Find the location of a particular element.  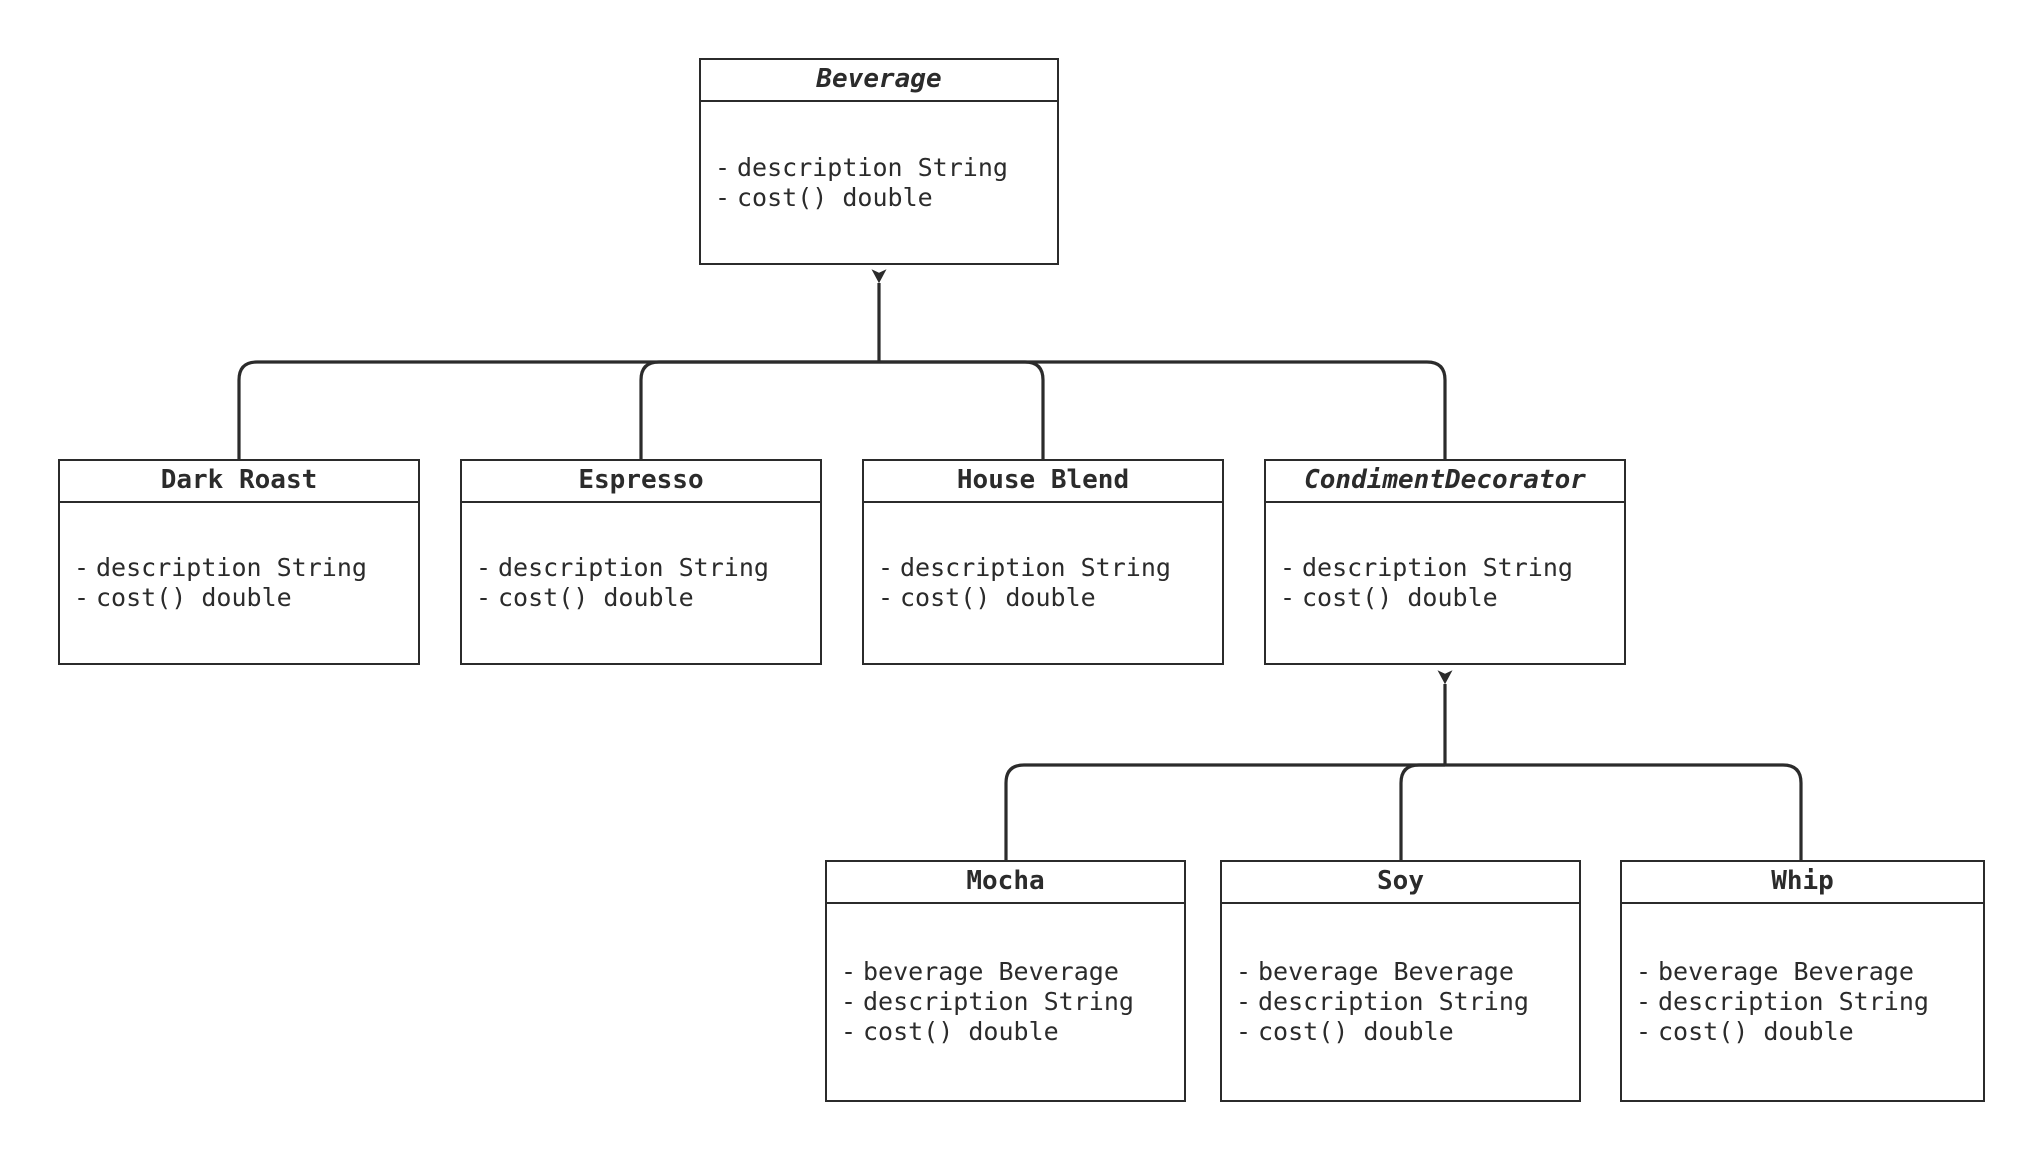

member-list-condiment-decorator: - description String - cost() double is located at coordinates (1449, 583).